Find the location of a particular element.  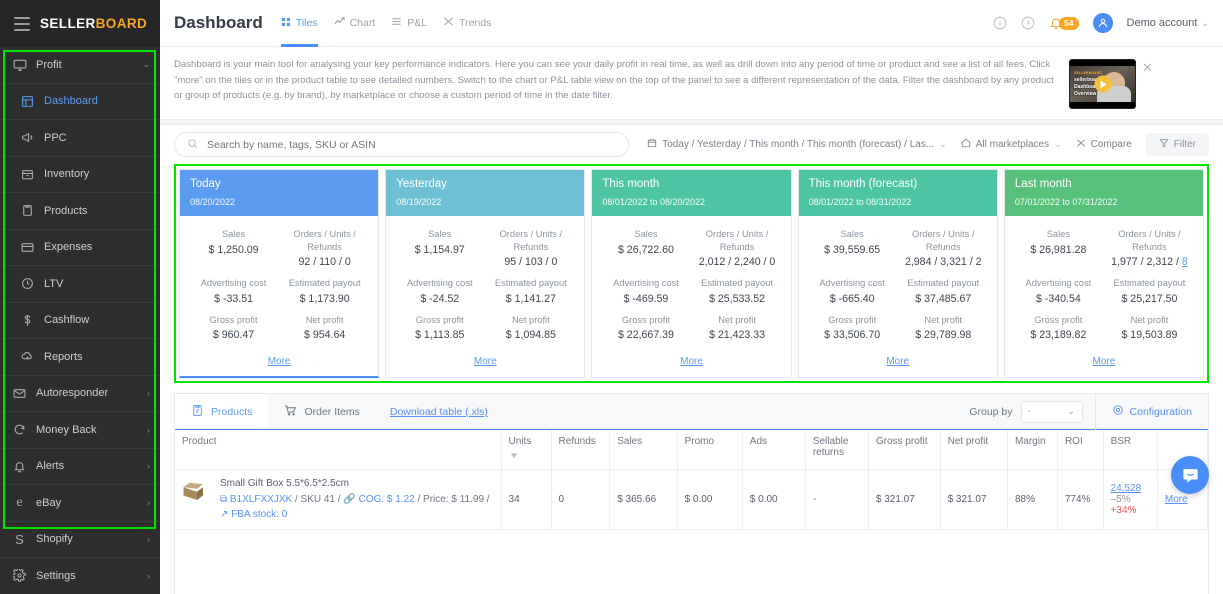

search-icon is located at coordinates (192, 145).